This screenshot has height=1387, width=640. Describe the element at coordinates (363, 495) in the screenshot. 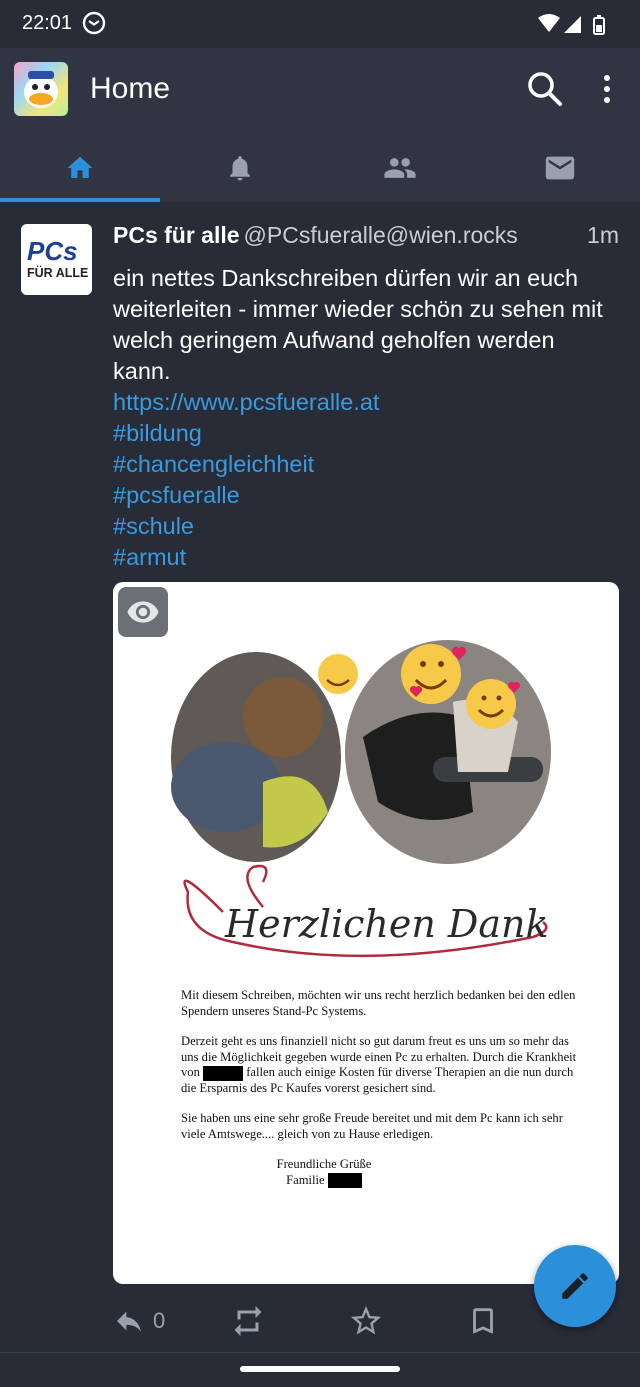

I see `hashtag-pcsfueralle: #pcsfueralle` at that location.